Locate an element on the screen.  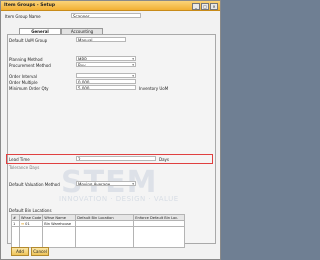
window-title: Item Groups - Setup is located at coordinates (30, 5).